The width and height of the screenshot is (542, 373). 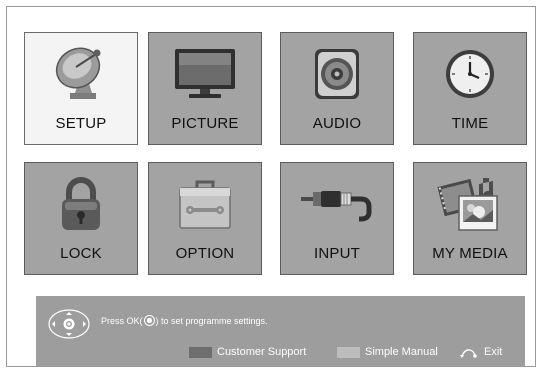 I want to click on audio-tile: AUDIO, so click(x=337, y=88).